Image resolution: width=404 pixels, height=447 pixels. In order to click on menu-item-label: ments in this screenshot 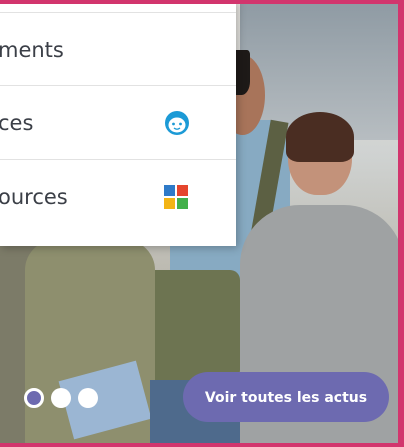, I will do `click(32, 50)`.